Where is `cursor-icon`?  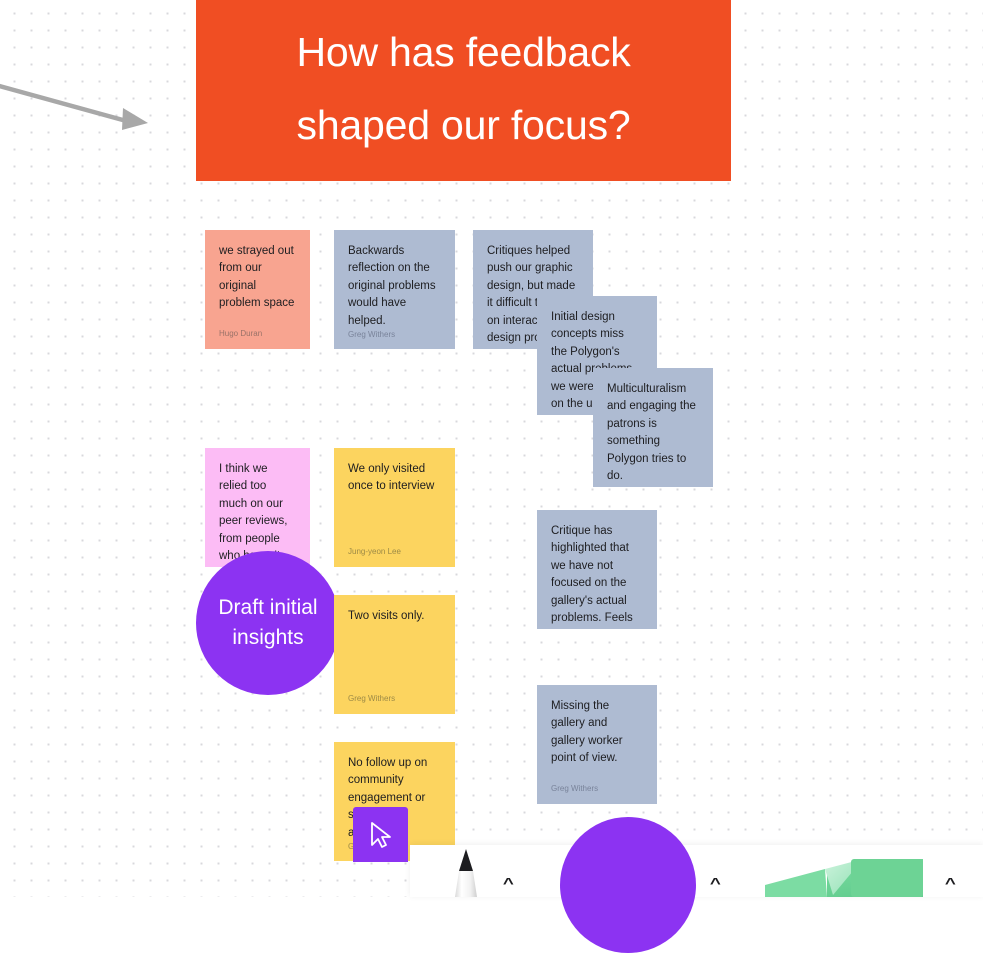 cursor-icon is located at coordinates (380, 834).